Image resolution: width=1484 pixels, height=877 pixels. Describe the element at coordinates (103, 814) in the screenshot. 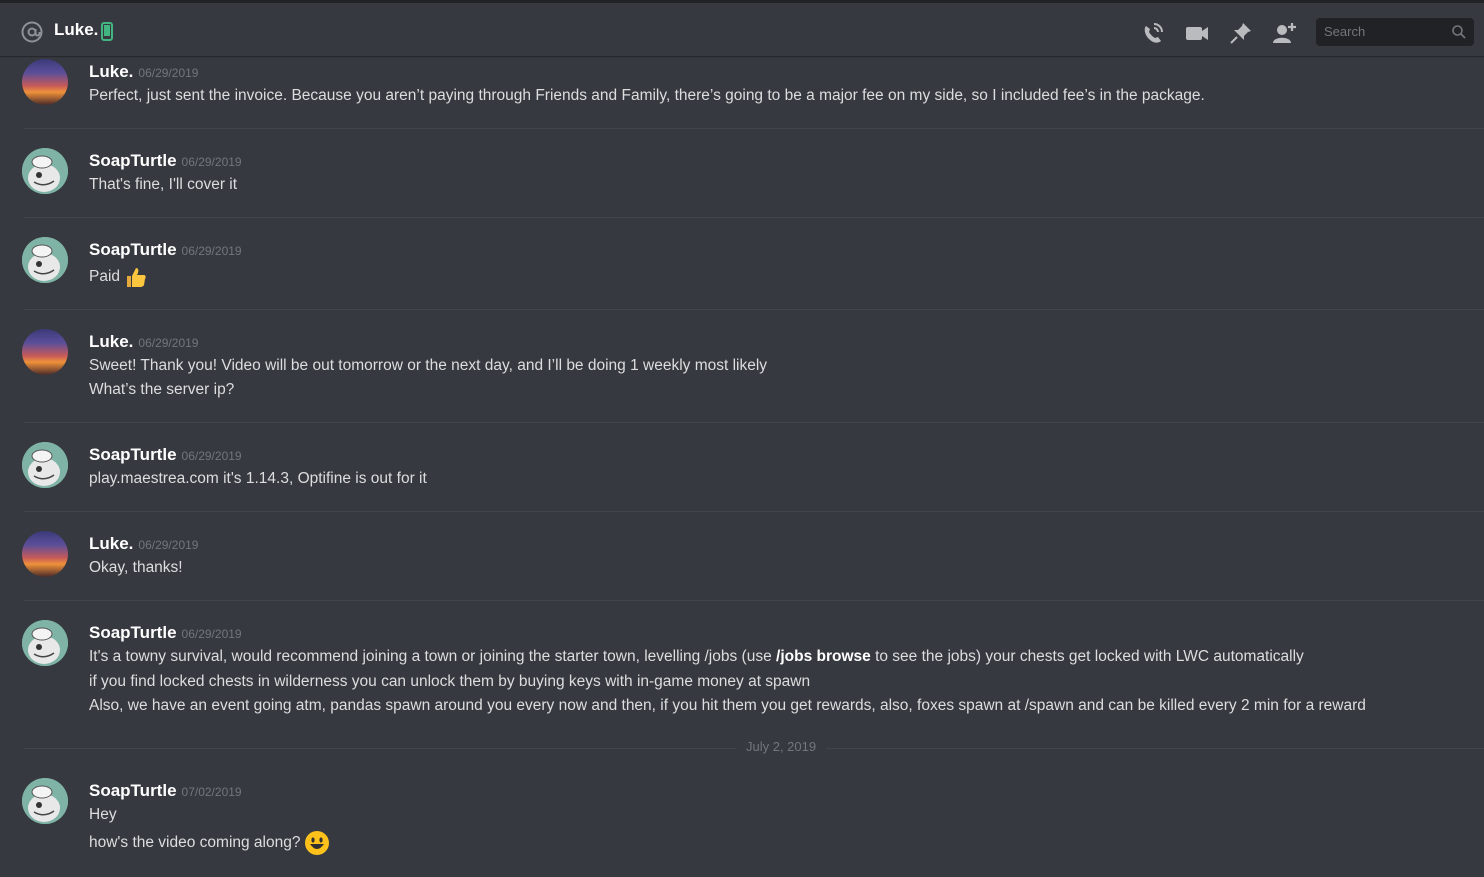

I see `message-text: Hey` at that location.